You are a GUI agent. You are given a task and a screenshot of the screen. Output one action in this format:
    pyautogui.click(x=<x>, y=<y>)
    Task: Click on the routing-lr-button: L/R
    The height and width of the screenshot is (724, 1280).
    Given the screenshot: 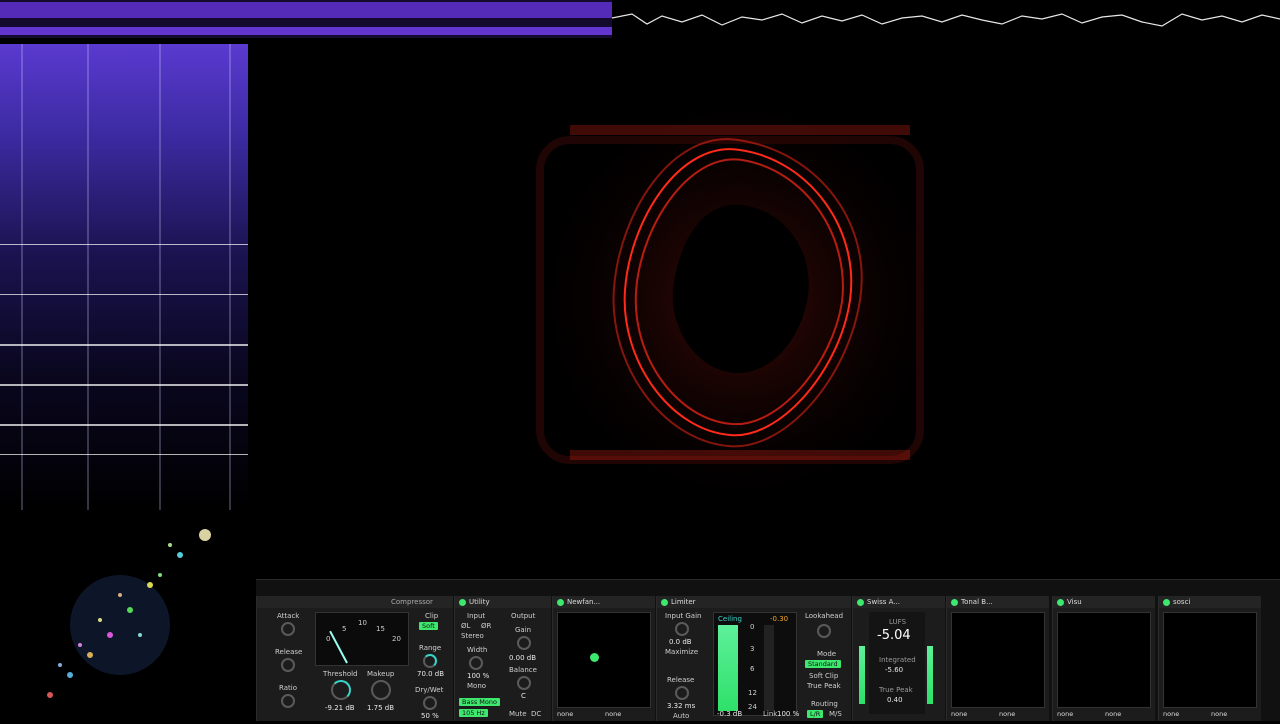 What is the action you would take?
    pyautogui.click(x=815, y=714)
    